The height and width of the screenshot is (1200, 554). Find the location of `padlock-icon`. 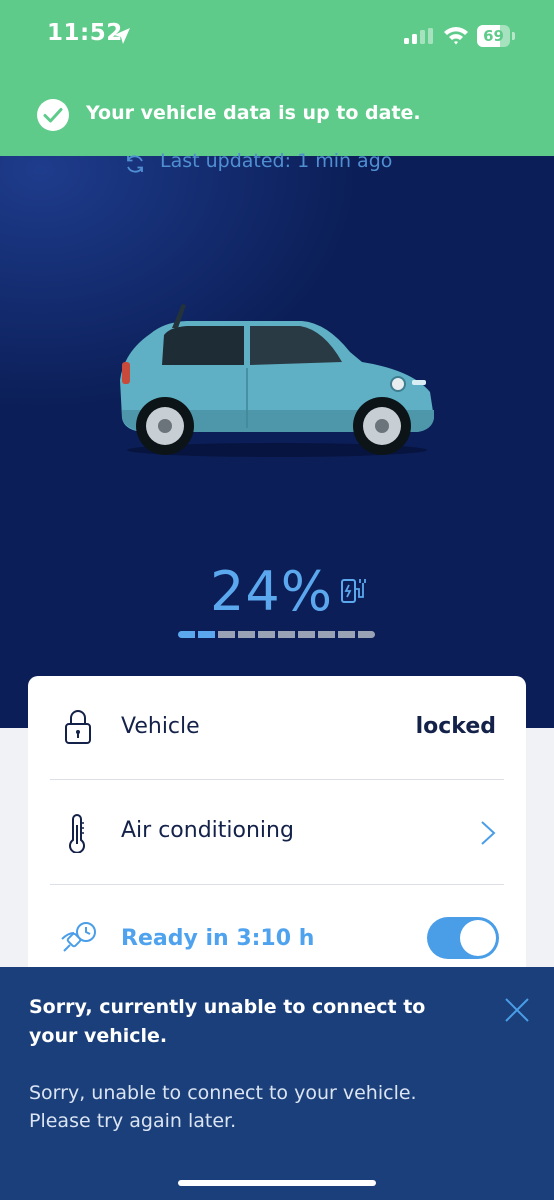

padlock-icon is located at coordinates (78, 727).